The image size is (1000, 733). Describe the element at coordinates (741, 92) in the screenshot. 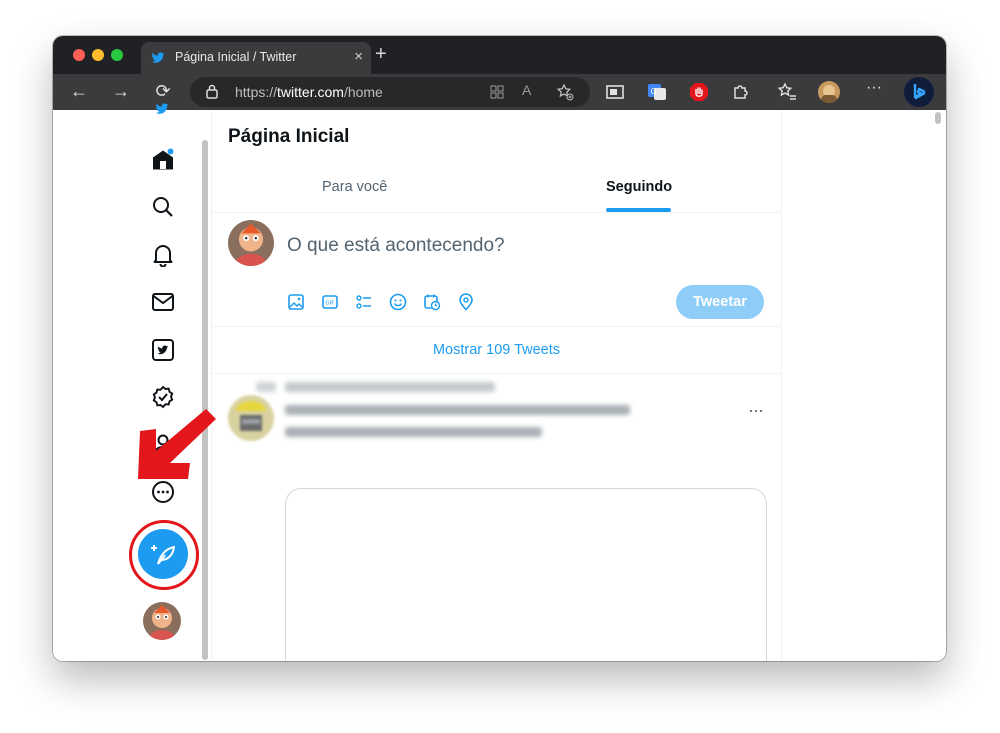

I see `extensions-puzzle-icon` at that location.